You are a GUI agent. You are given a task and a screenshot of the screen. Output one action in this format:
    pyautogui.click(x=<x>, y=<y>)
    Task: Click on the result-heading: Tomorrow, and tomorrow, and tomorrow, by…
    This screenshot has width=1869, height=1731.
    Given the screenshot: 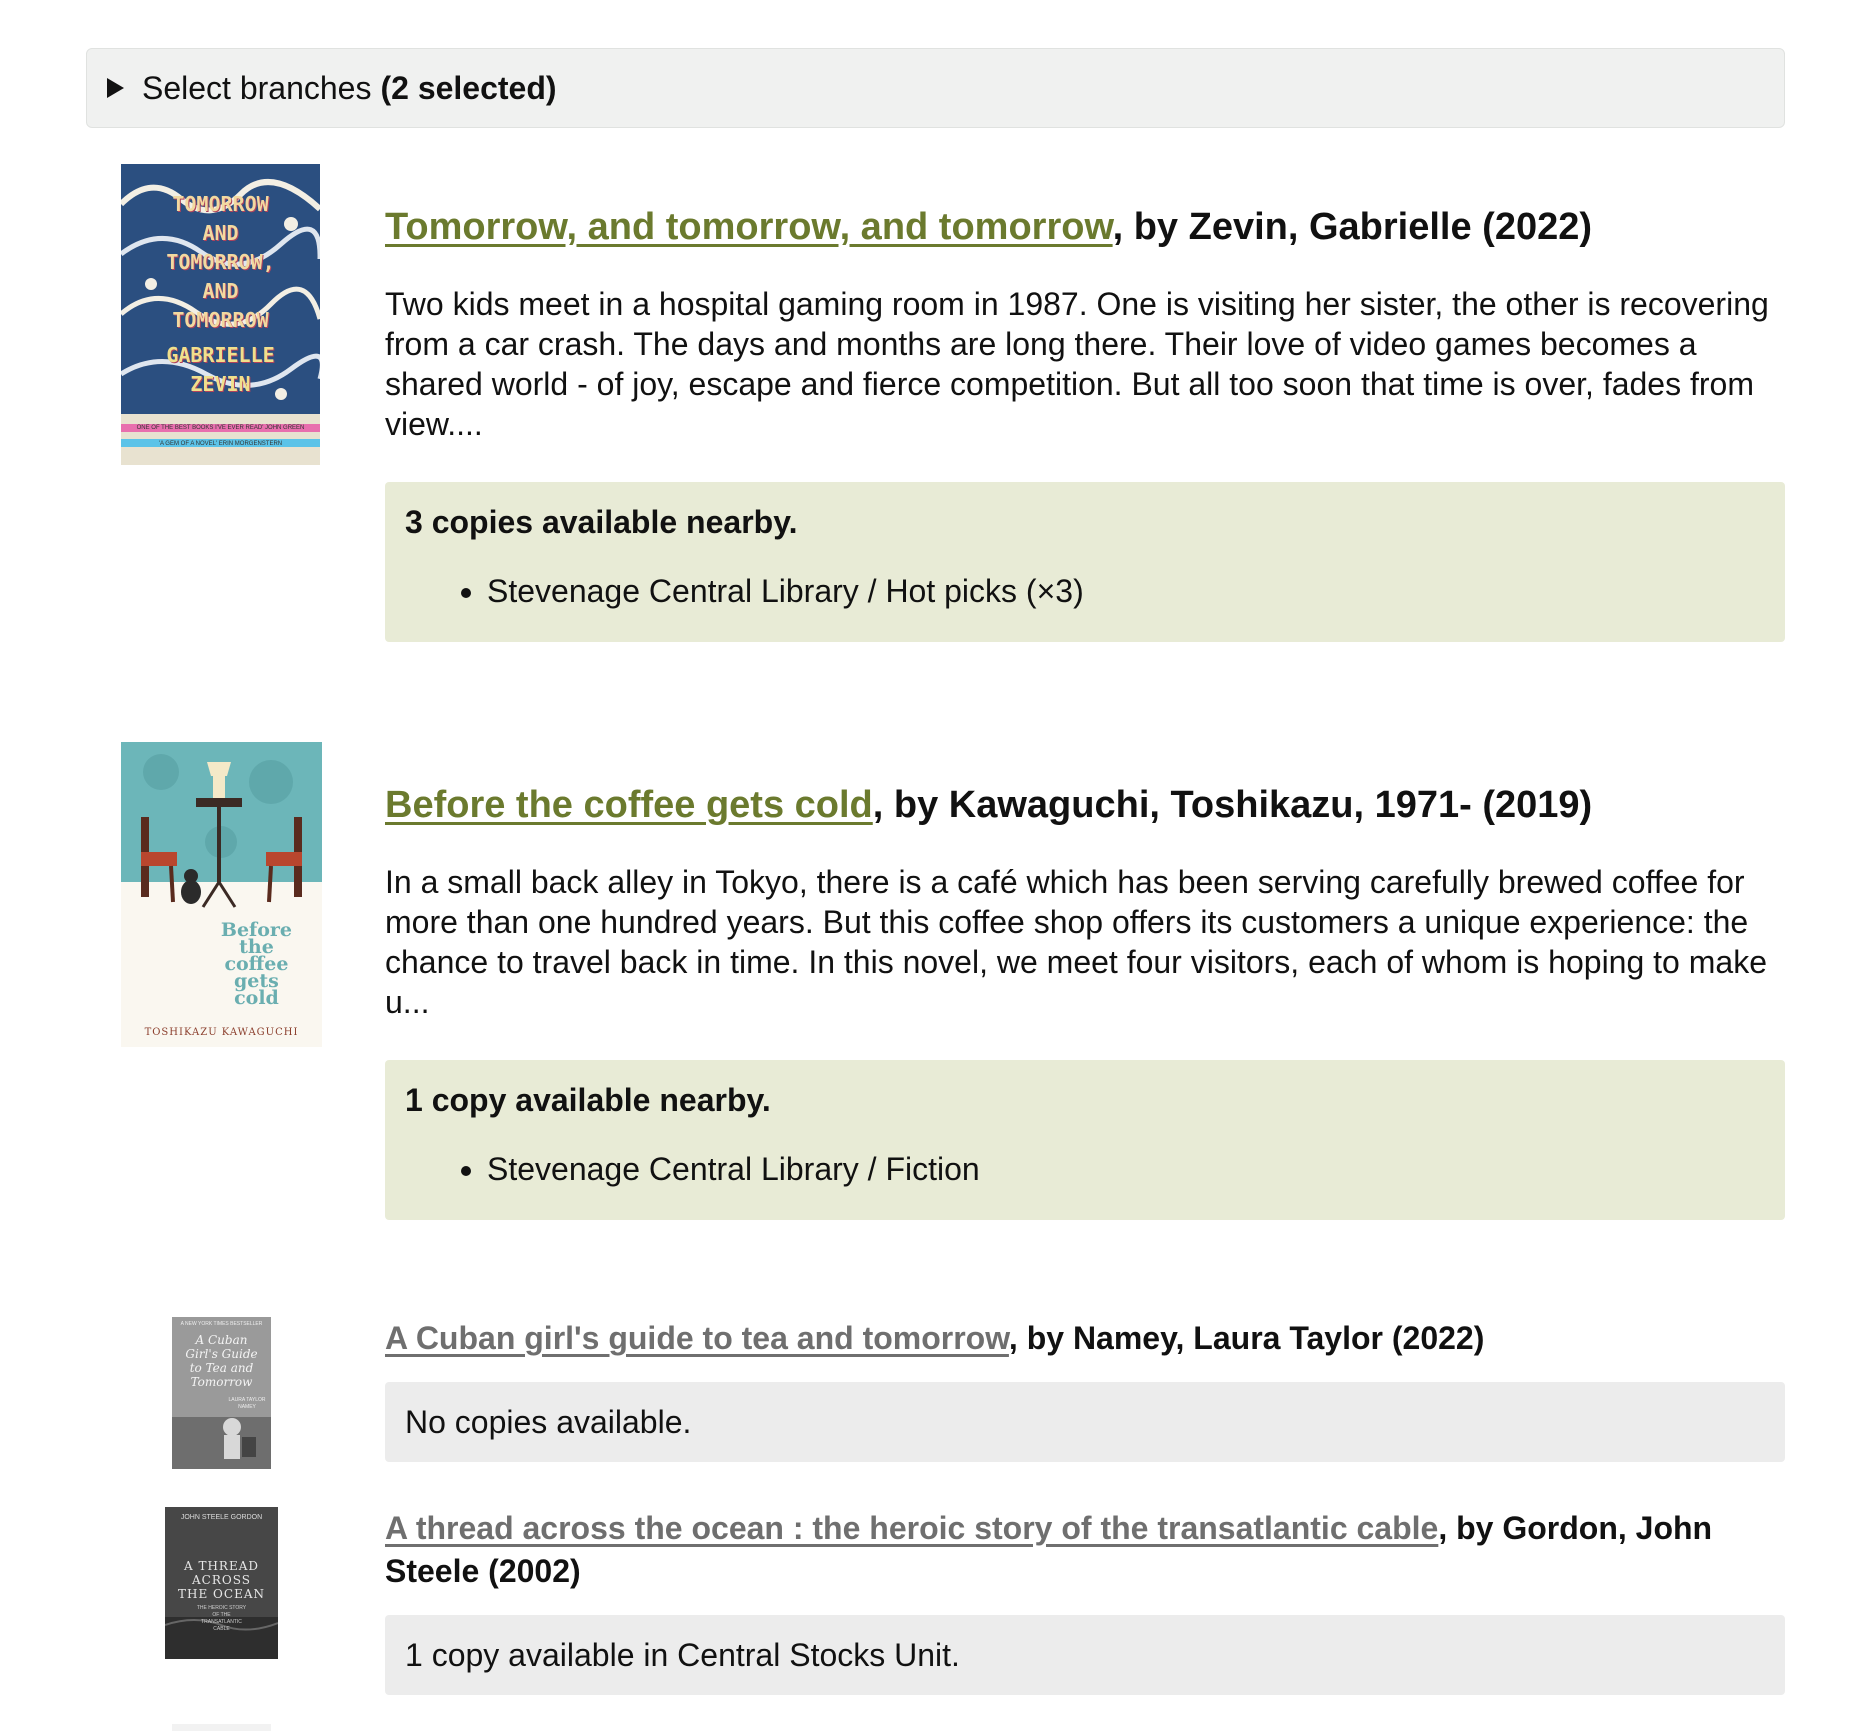 What is the action you would take?
    pyautogui.click(x=1085, y=227)
    